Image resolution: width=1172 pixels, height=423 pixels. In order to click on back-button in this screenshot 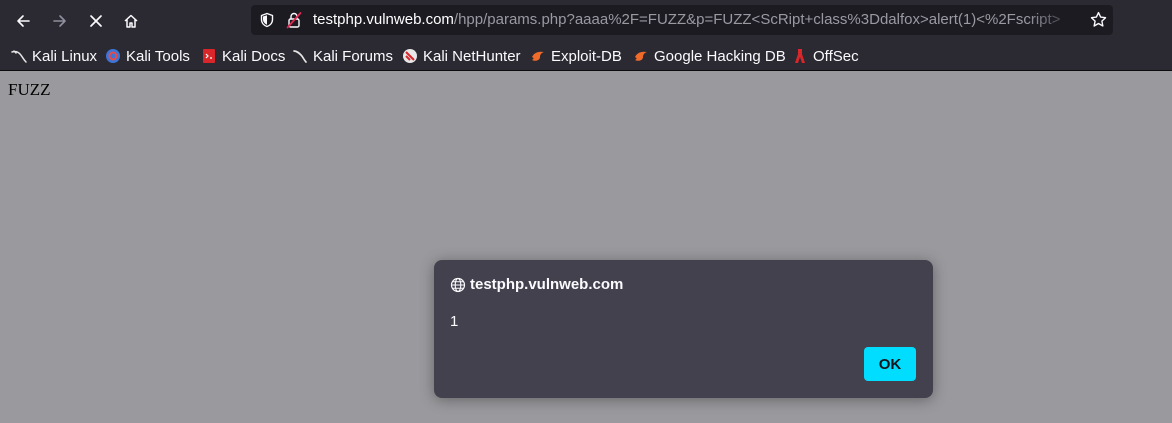, I will do `click(23, 21)`.